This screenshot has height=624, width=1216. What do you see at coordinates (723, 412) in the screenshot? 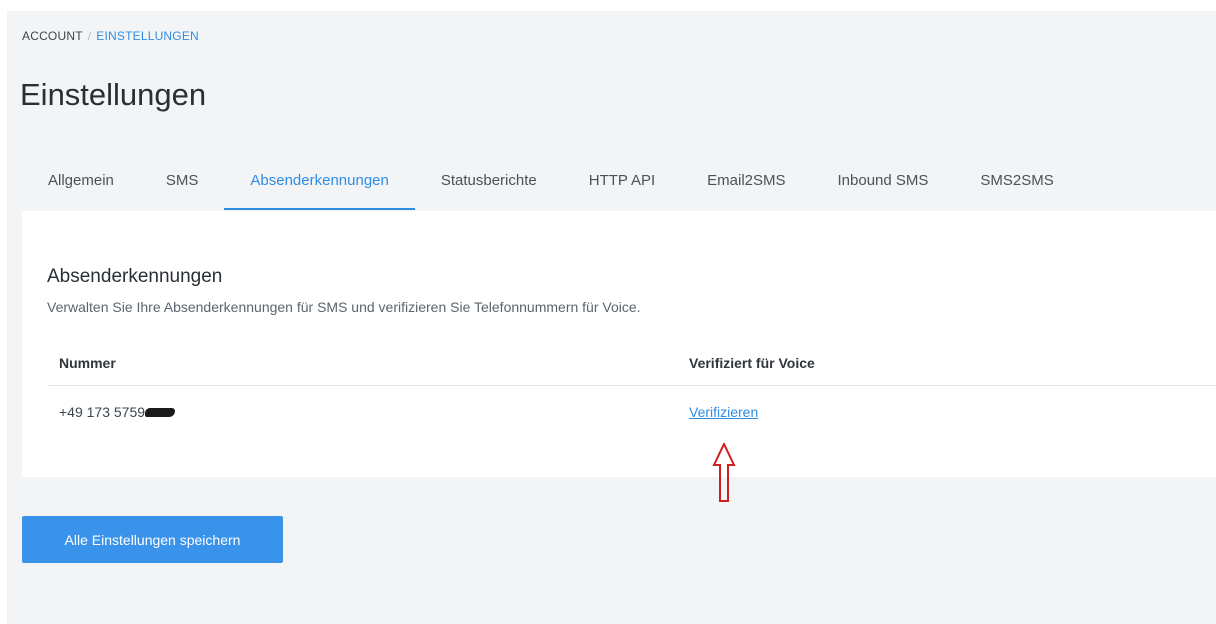
I see `verify-link: Verifizieren` at bounding box center [723, 412].